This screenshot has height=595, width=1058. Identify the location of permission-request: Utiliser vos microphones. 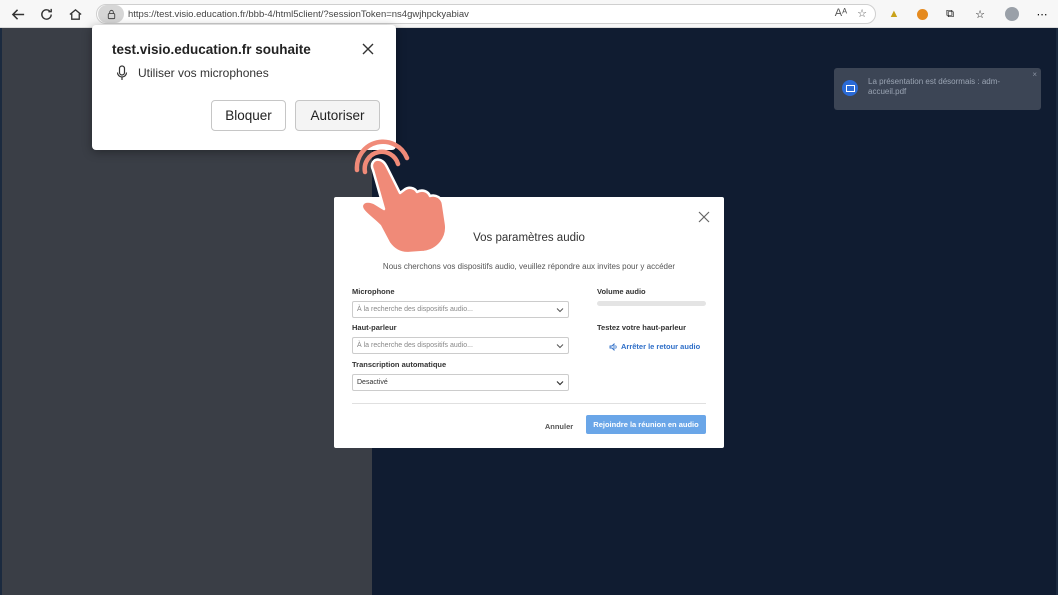
(203, 73).